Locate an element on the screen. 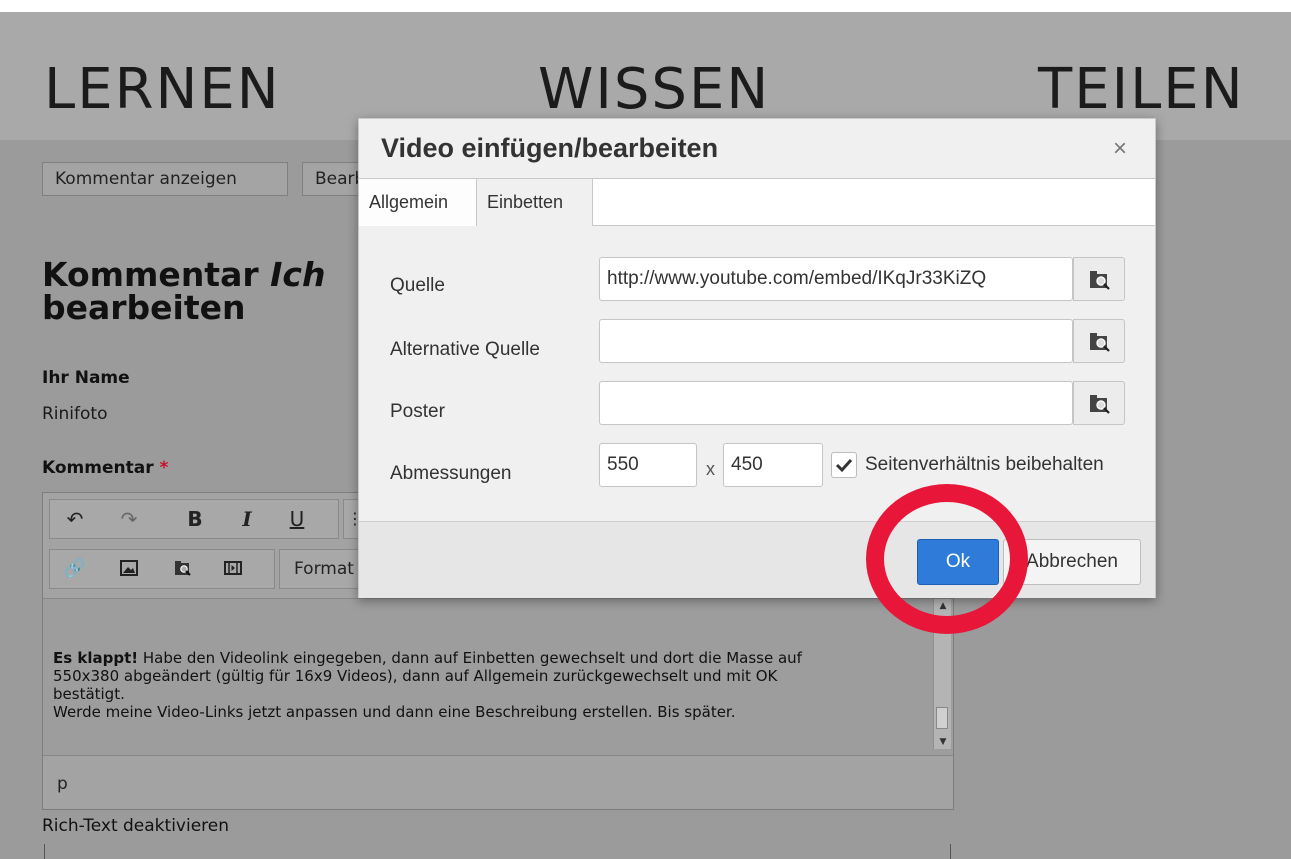 The image size is (1291, 859). header-word-lernen: LERNEN is located at coordinates (162, 89).